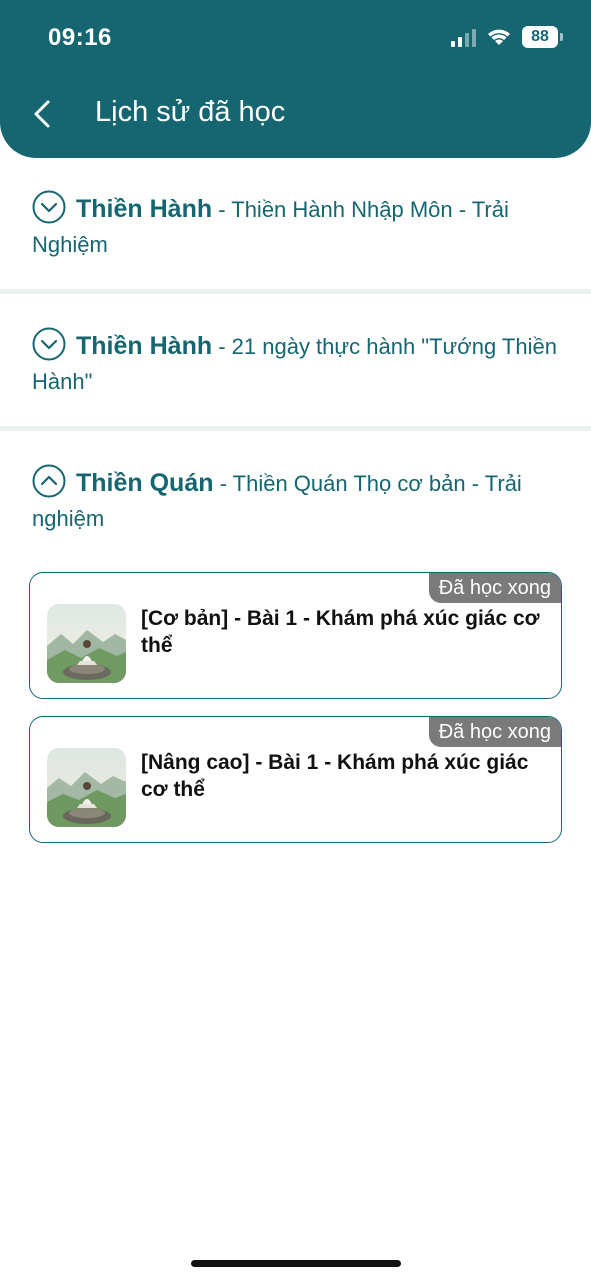  I want to click on battery-level: 88, so click(540, 37).